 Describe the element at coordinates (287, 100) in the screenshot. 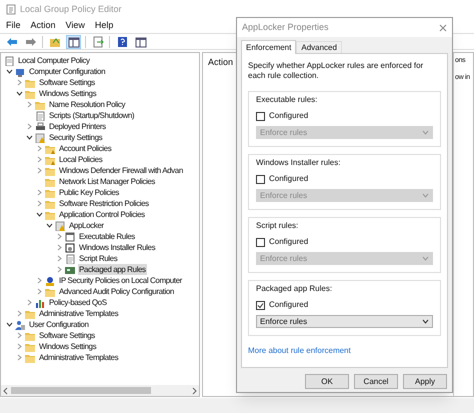

I see `group-label: Executable rules:` at that location.